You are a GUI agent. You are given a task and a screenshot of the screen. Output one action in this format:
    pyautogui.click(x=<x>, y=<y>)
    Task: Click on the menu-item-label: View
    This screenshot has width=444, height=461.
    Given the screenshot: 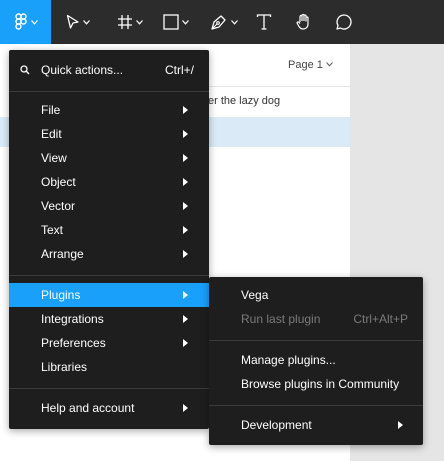 What is the action you would take?
    pyautogui.click(x=54, y=158)
    